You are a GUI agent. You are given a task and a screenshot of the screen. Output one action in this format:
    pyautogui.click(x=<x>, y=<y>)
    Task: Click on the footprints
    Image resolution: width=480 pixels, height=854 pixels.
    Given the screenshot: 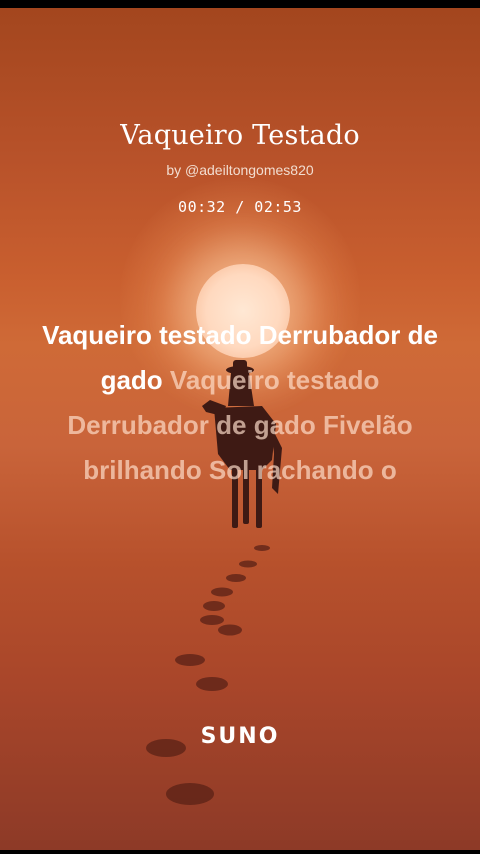 What is the action you would take?
    pyautogui.click(x=208, y=675)
    